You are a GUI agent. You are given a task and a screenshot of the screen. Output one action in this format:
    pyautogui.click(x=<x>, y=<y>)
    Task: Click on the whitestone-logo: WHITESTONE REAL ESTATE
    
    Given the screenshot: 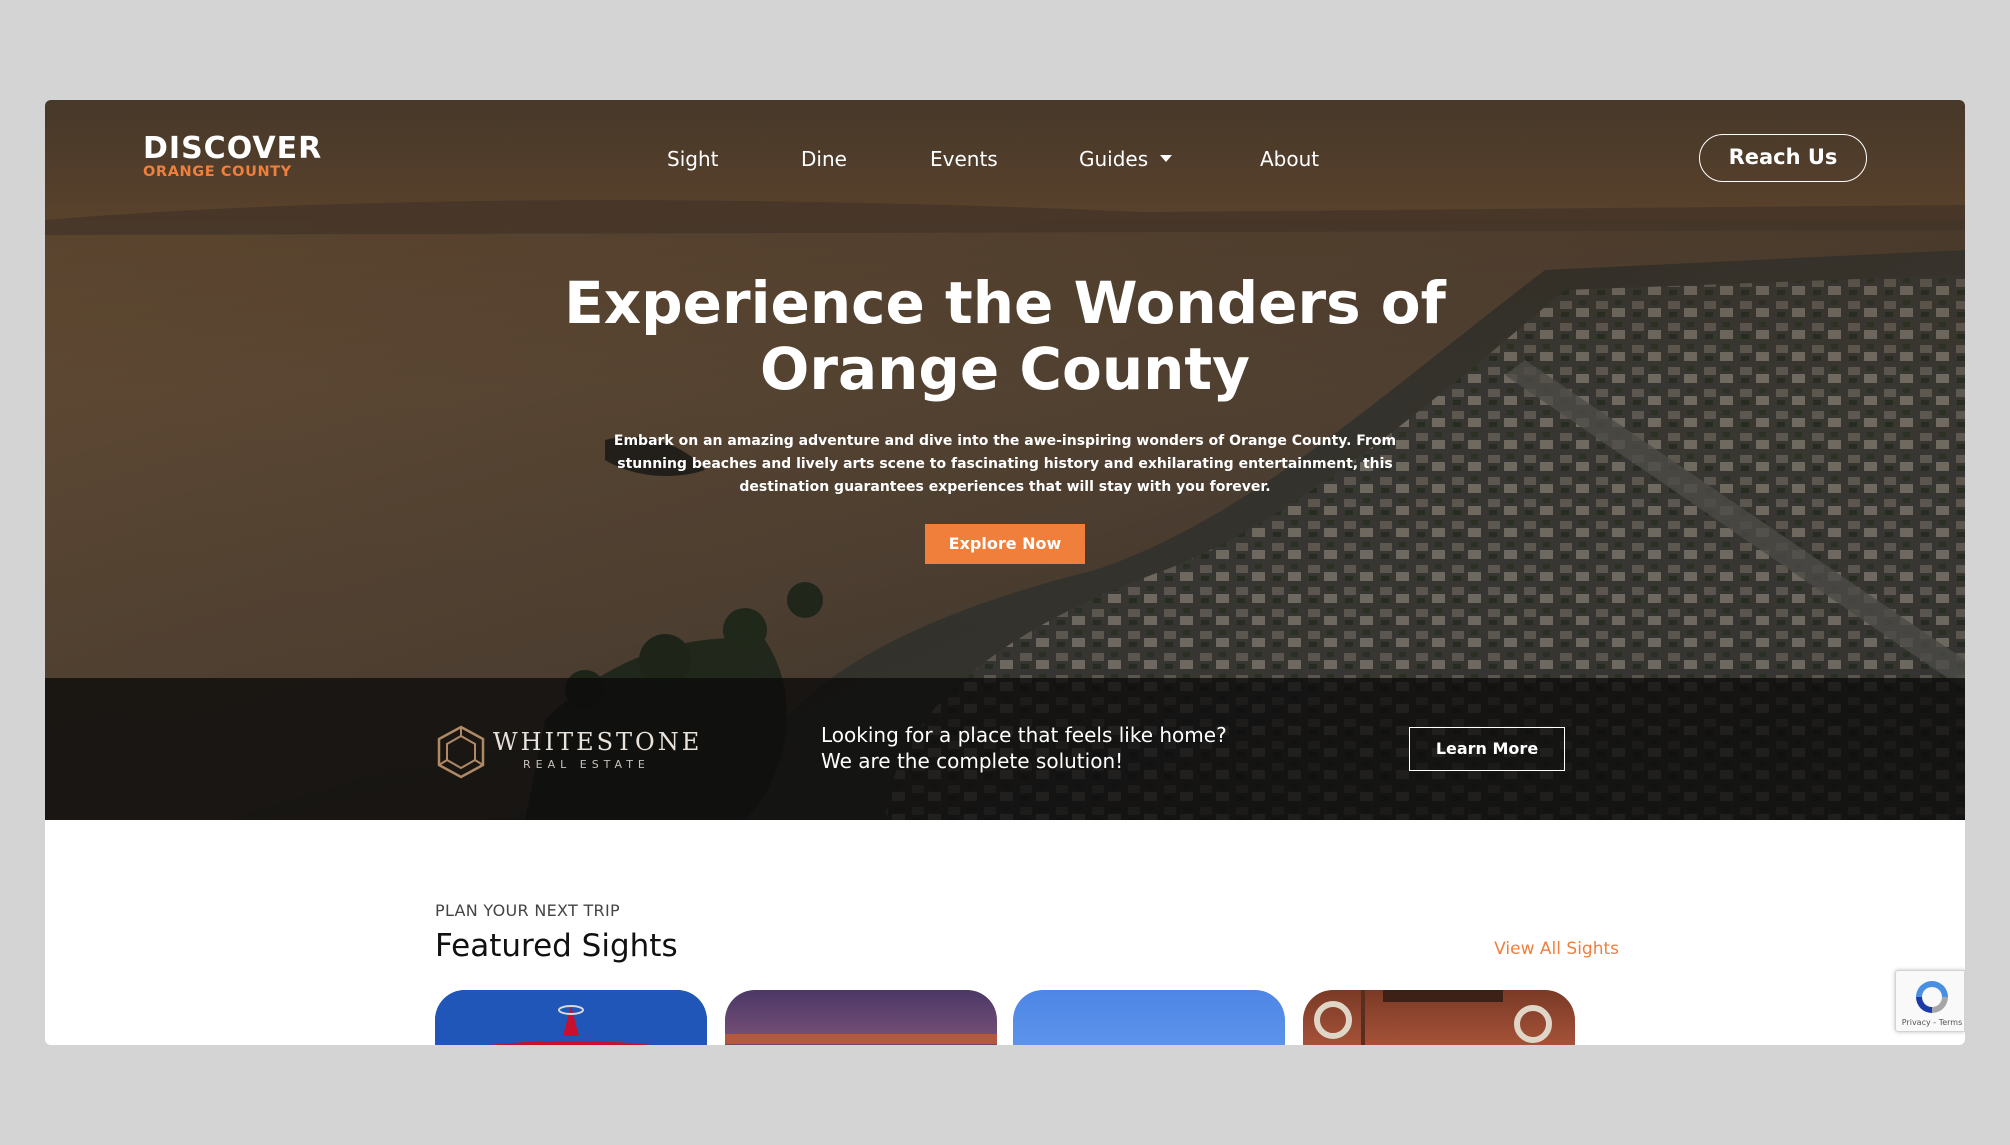 What is the action you would take?
    pyautogui.click(x=567, y=752)
    